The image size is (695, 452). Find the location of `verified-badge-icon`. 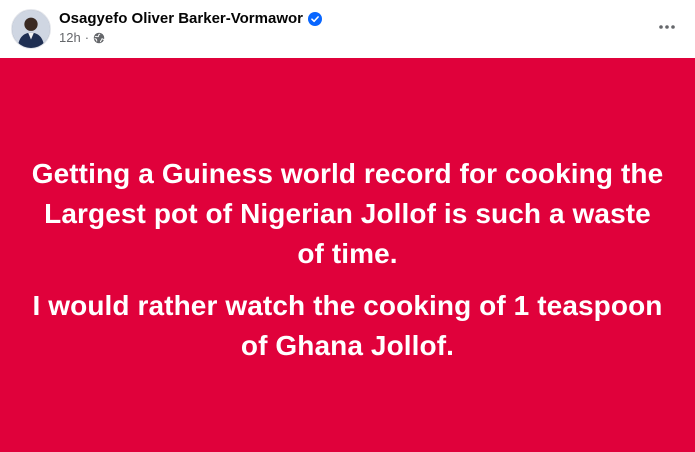

verified-badge-icon is located at coordinates (314, 19).